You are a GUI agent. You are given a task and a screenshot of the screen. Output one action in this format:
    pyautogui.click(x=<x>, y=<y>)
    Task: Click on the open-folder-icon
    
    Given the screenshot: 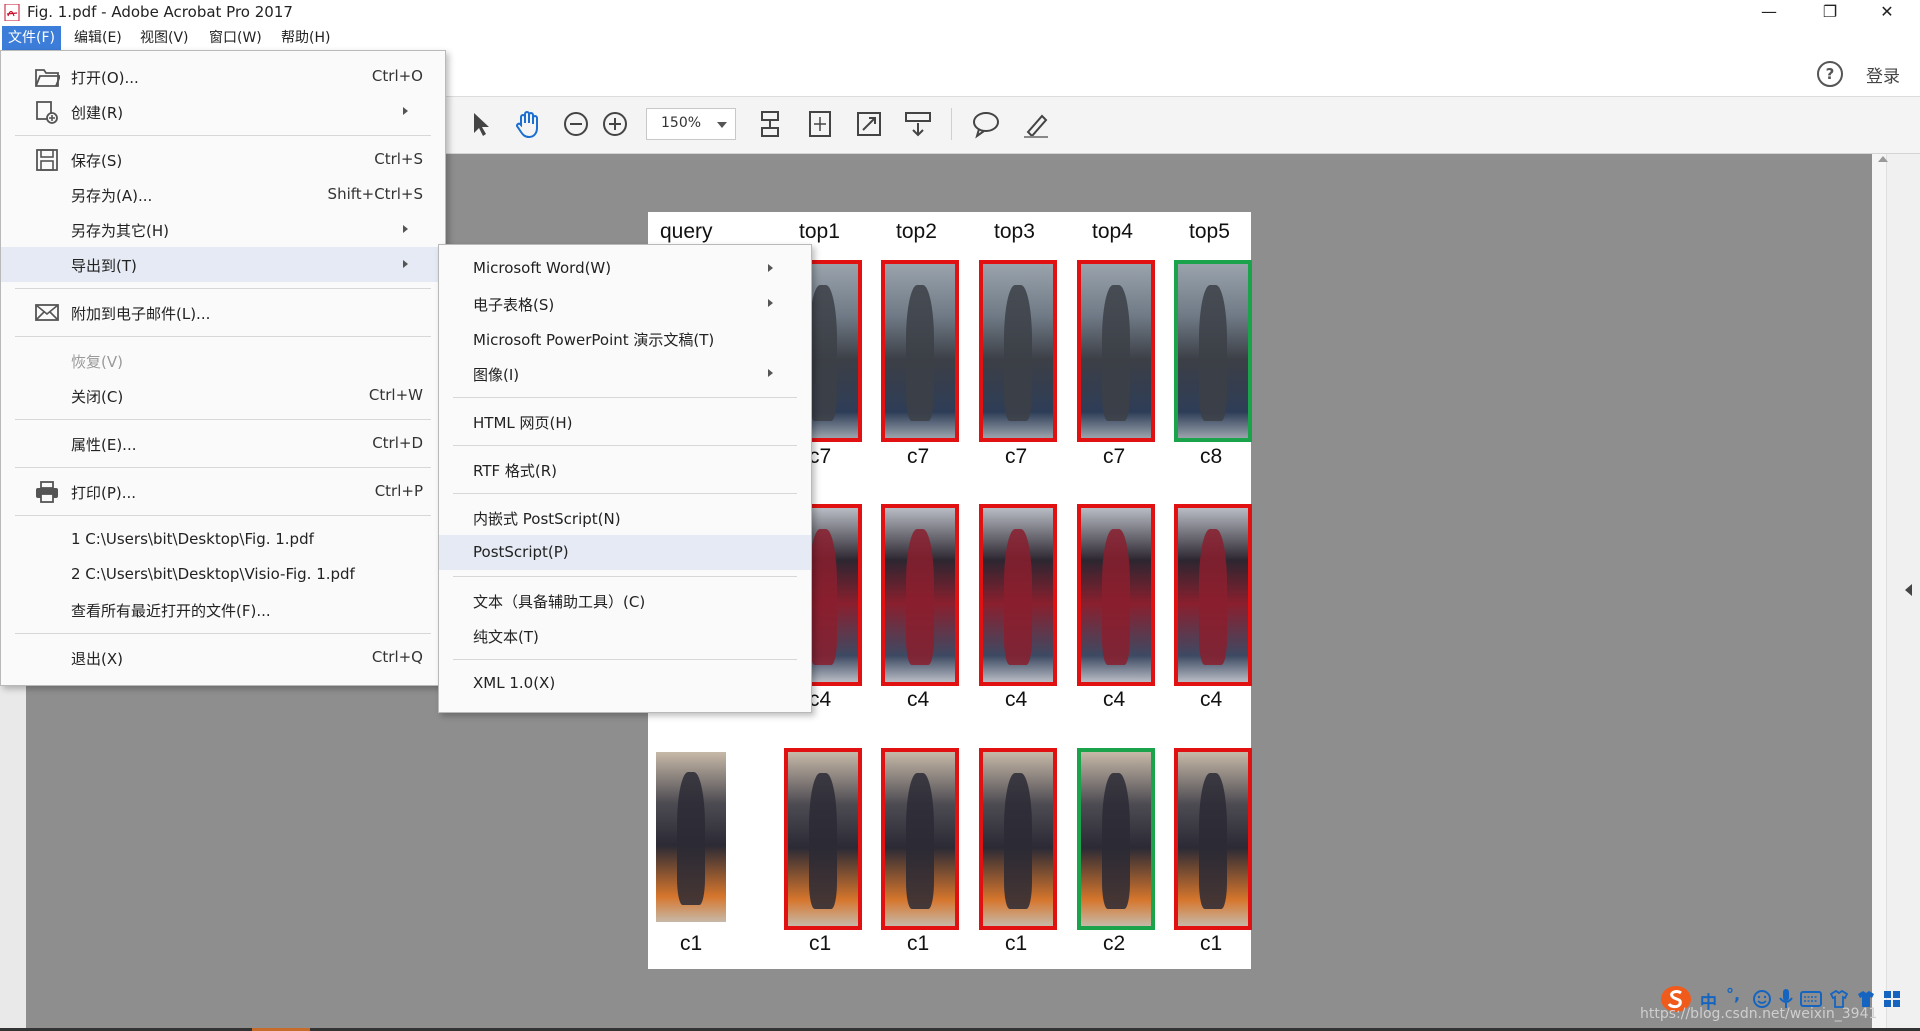 What is the action you would take?
    pyautogui.click(x=47, y=78)
    